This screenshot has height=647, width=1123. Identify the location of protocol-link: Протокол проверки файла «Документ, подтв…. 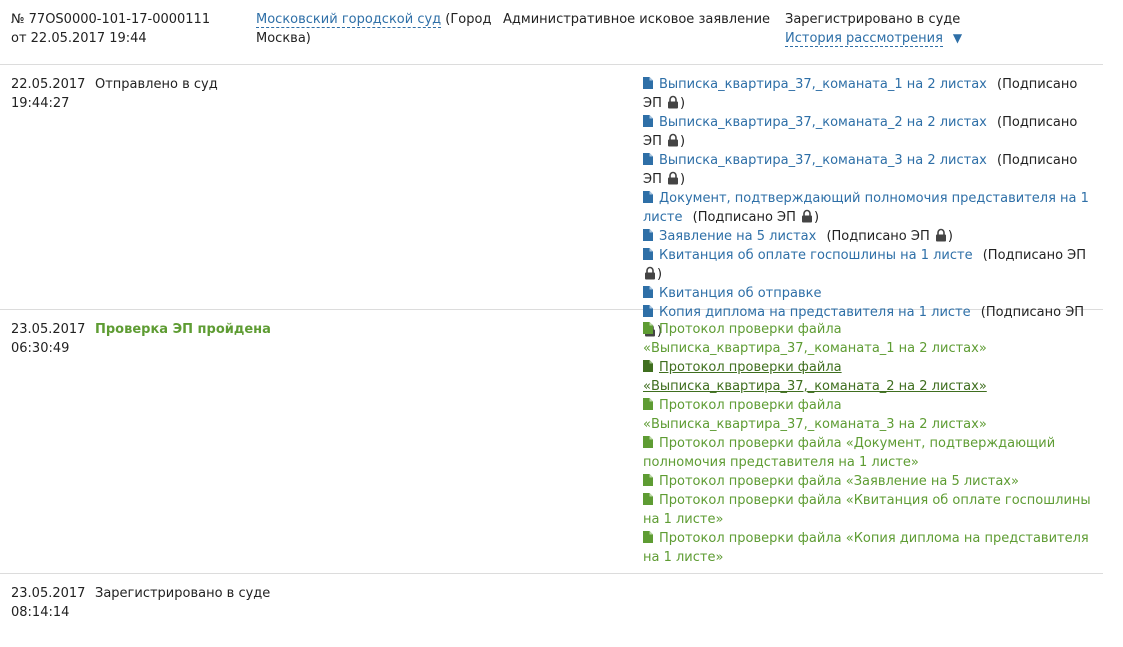
(849, 453).